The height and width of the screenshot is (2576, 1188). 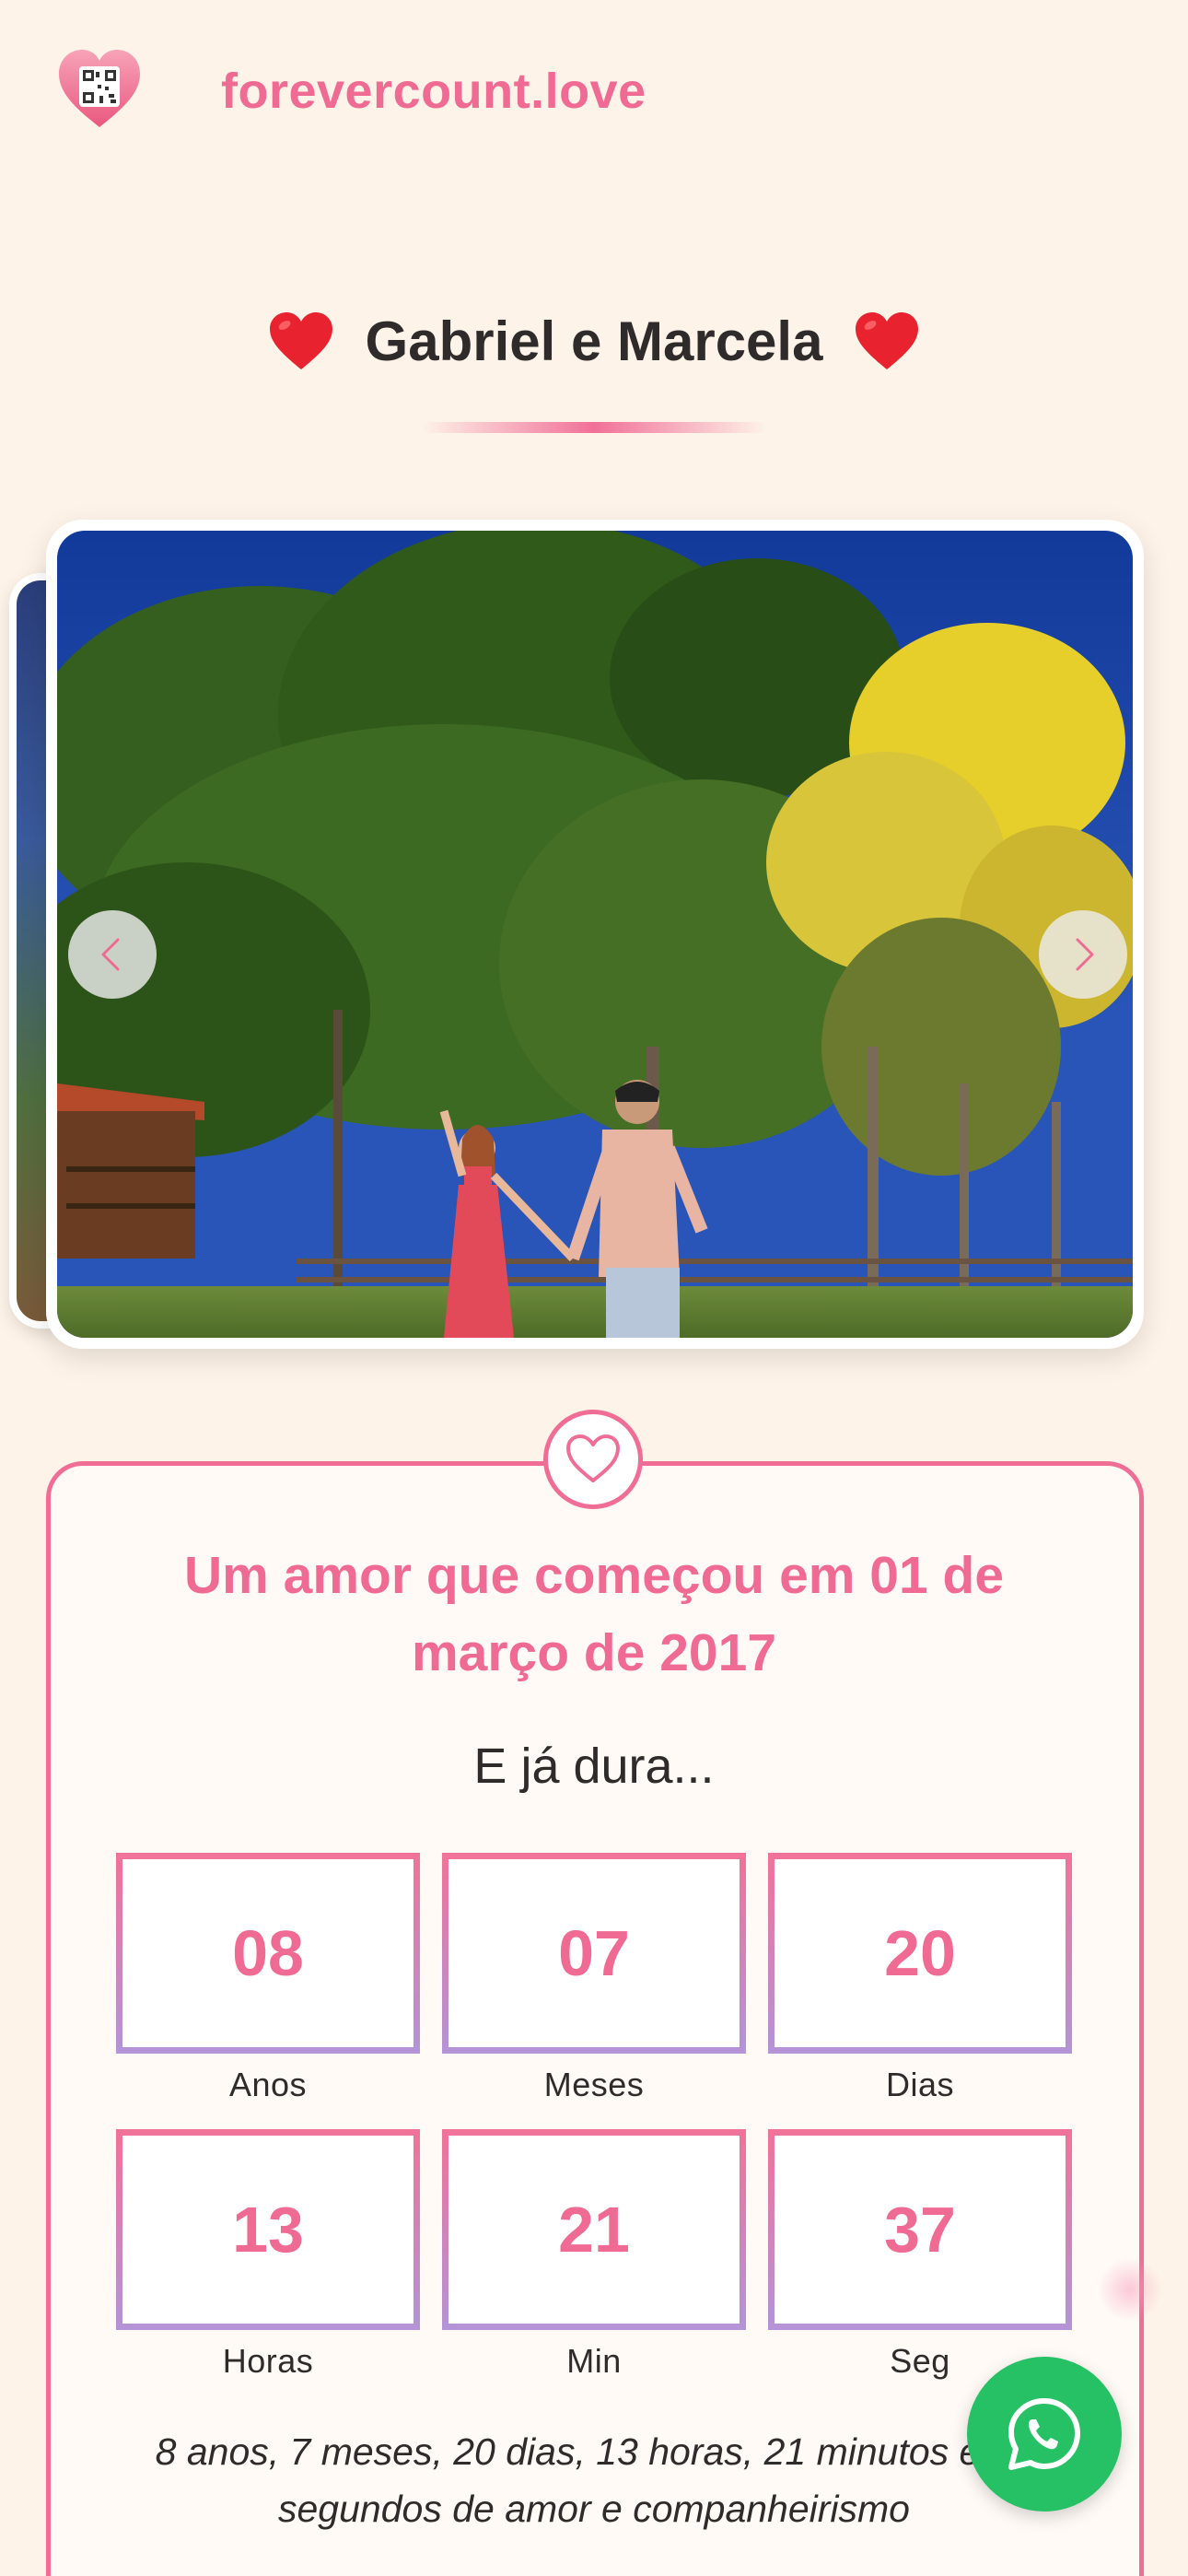 I want to click on heart-outline-icon, so click(x=593, y=1459).